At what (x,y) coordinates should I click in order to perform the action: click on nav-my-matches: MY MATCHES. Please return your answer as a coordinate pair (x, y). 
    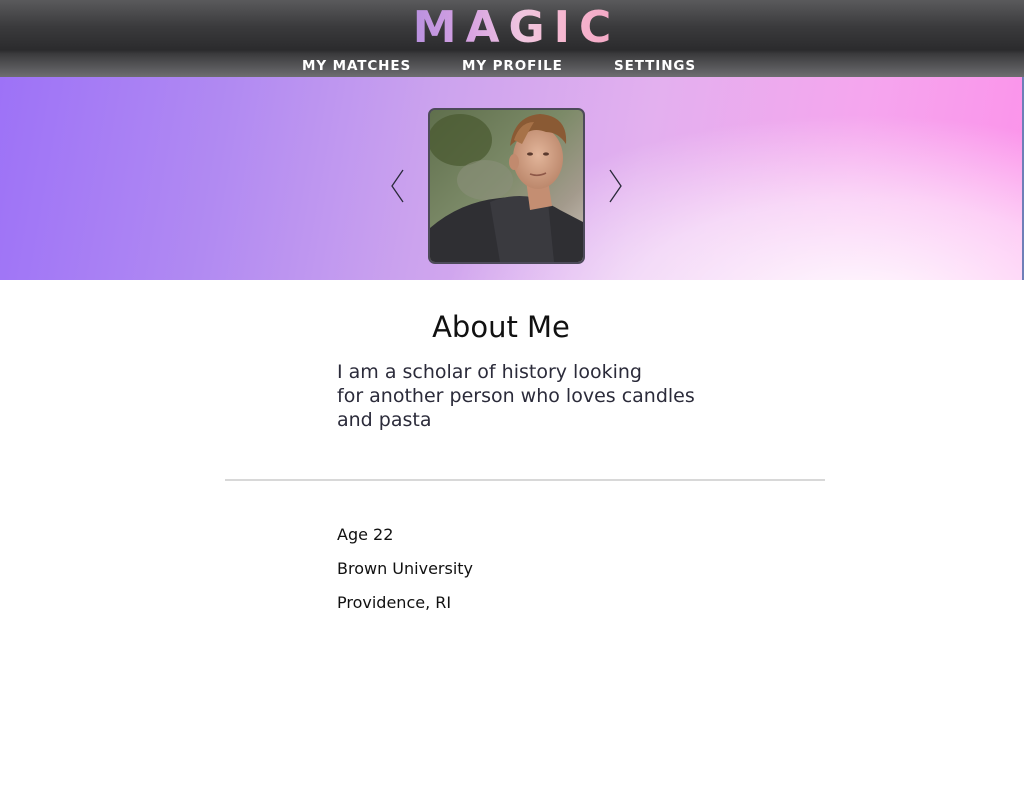
    Looking at the image, I should click on (356, 66).